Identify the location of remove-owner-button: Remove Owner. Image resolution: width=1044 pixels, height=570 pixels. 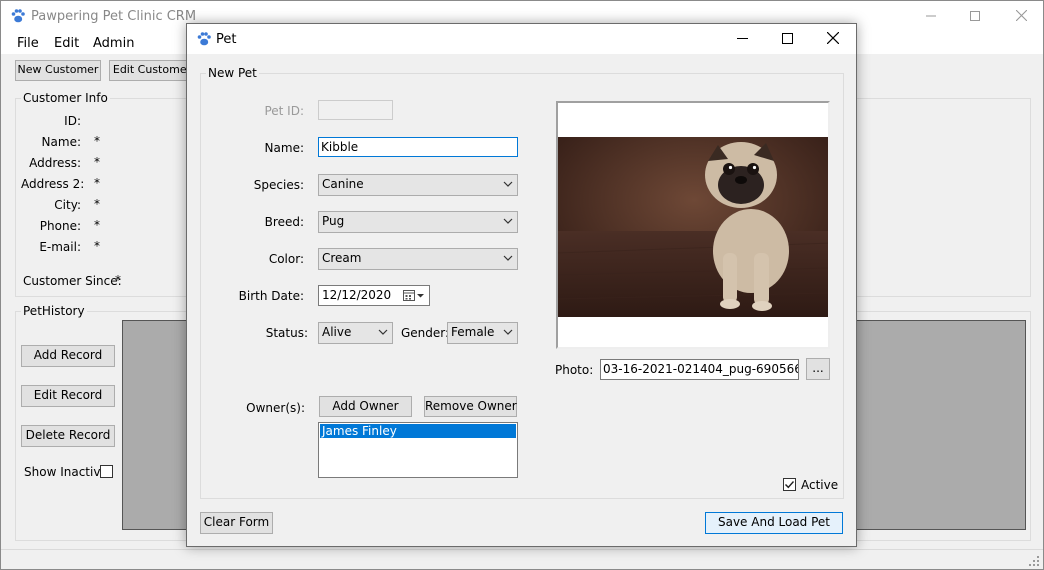
(470, 406).